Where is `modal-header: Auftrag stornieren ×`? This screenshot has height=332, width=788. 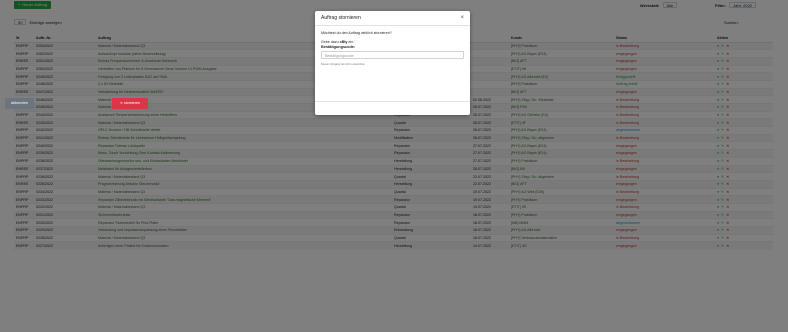 modal-header: Auftrag stornieren × is located at coordinates (392, 18).